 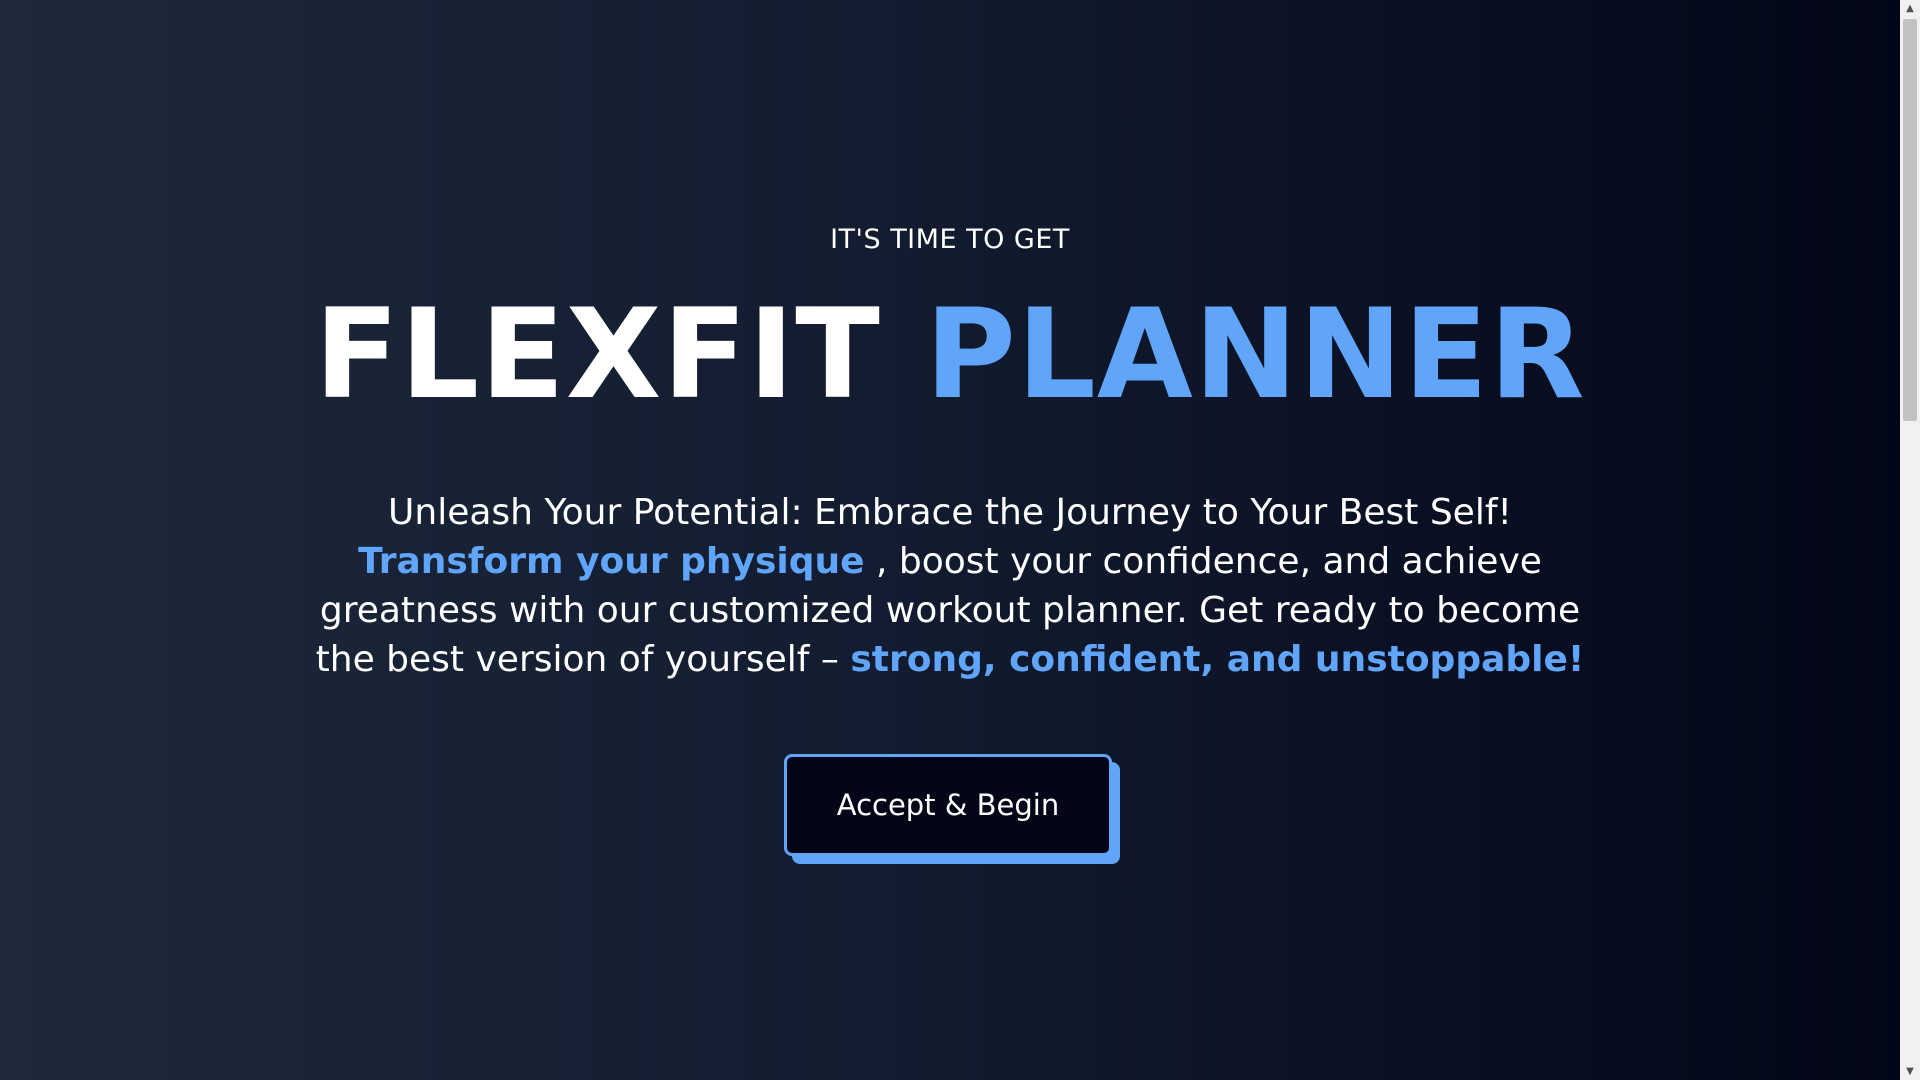 I want to click on scroll-down-arrow-icon: ▼, so click(x=1910, y=1071).